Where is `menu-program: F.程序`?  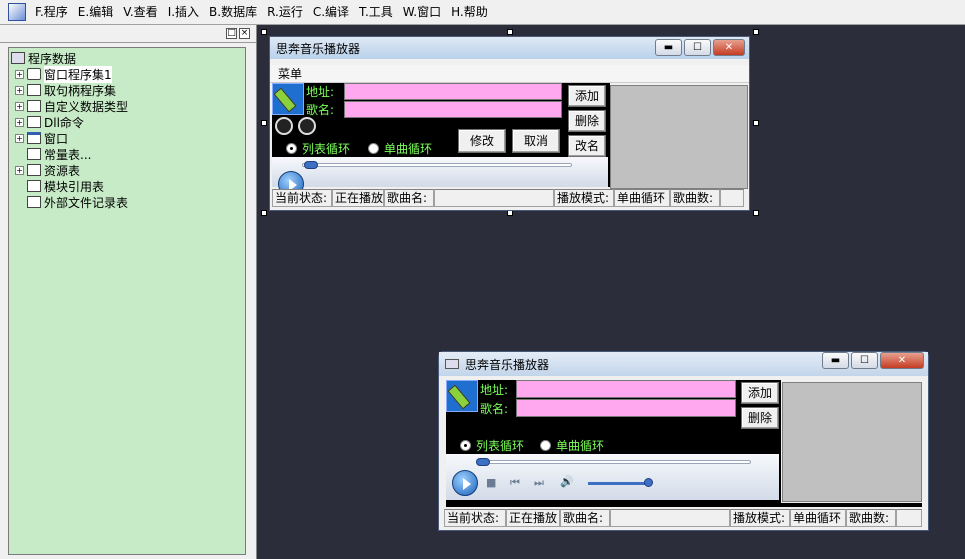
menu-program: F.程序 is located at coordinates (51, 12).